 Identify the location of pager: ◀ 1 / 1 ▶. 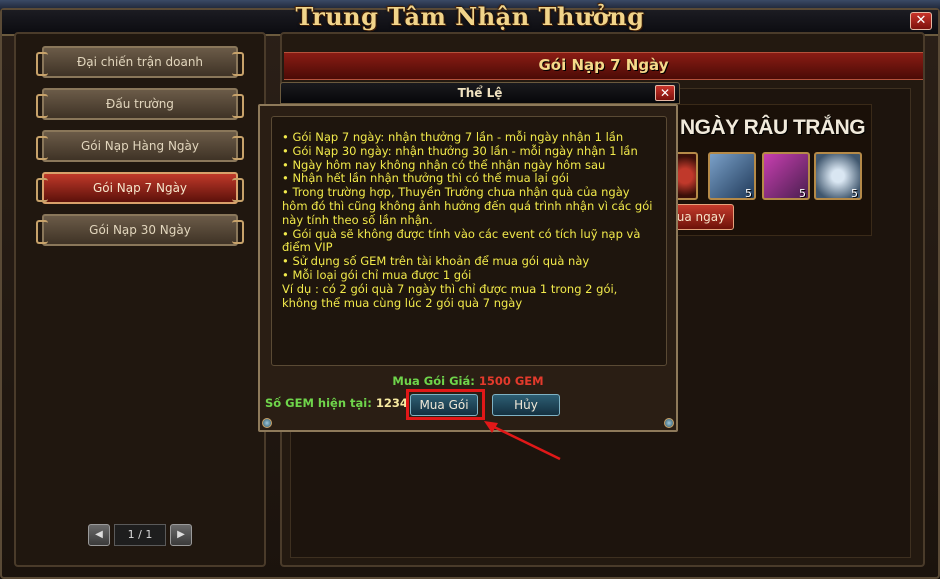
(140, 535).